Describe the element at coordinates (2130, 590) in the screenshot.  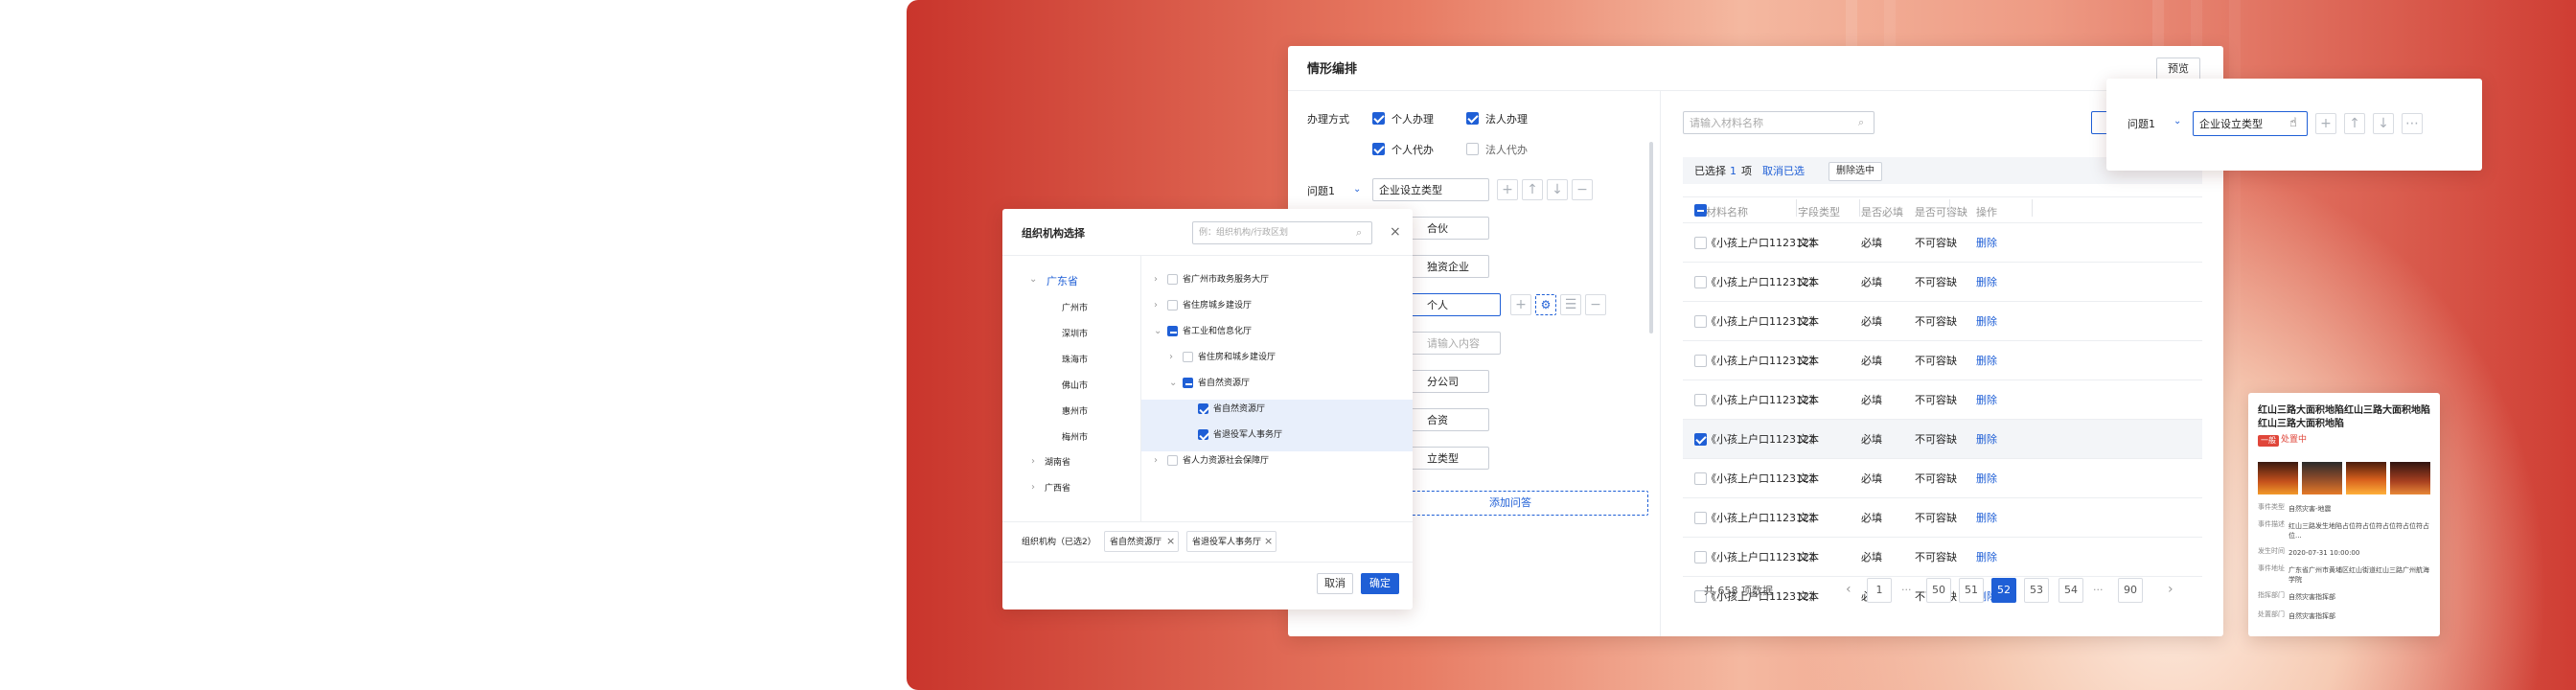
I see `page-button: 90` at that location.